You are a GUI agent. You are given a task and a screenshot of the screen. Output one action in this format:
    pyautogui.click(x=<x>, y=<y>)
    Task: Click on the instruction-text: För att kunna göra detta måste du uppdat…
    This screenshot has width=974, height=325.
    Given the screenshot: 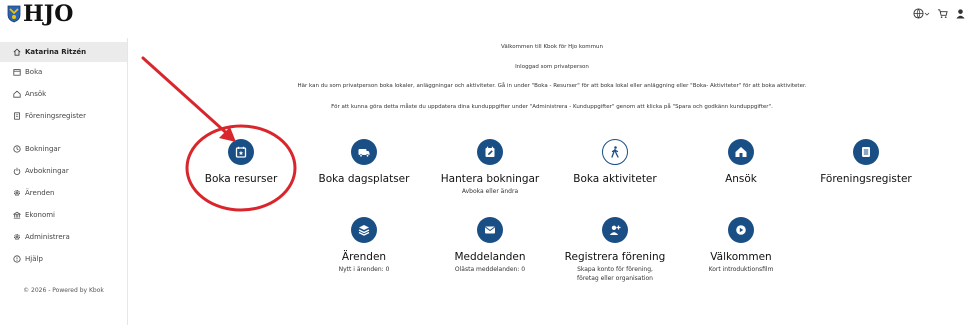 What is the action you would take?
    pyautogui.click(x=552, y=107)
    